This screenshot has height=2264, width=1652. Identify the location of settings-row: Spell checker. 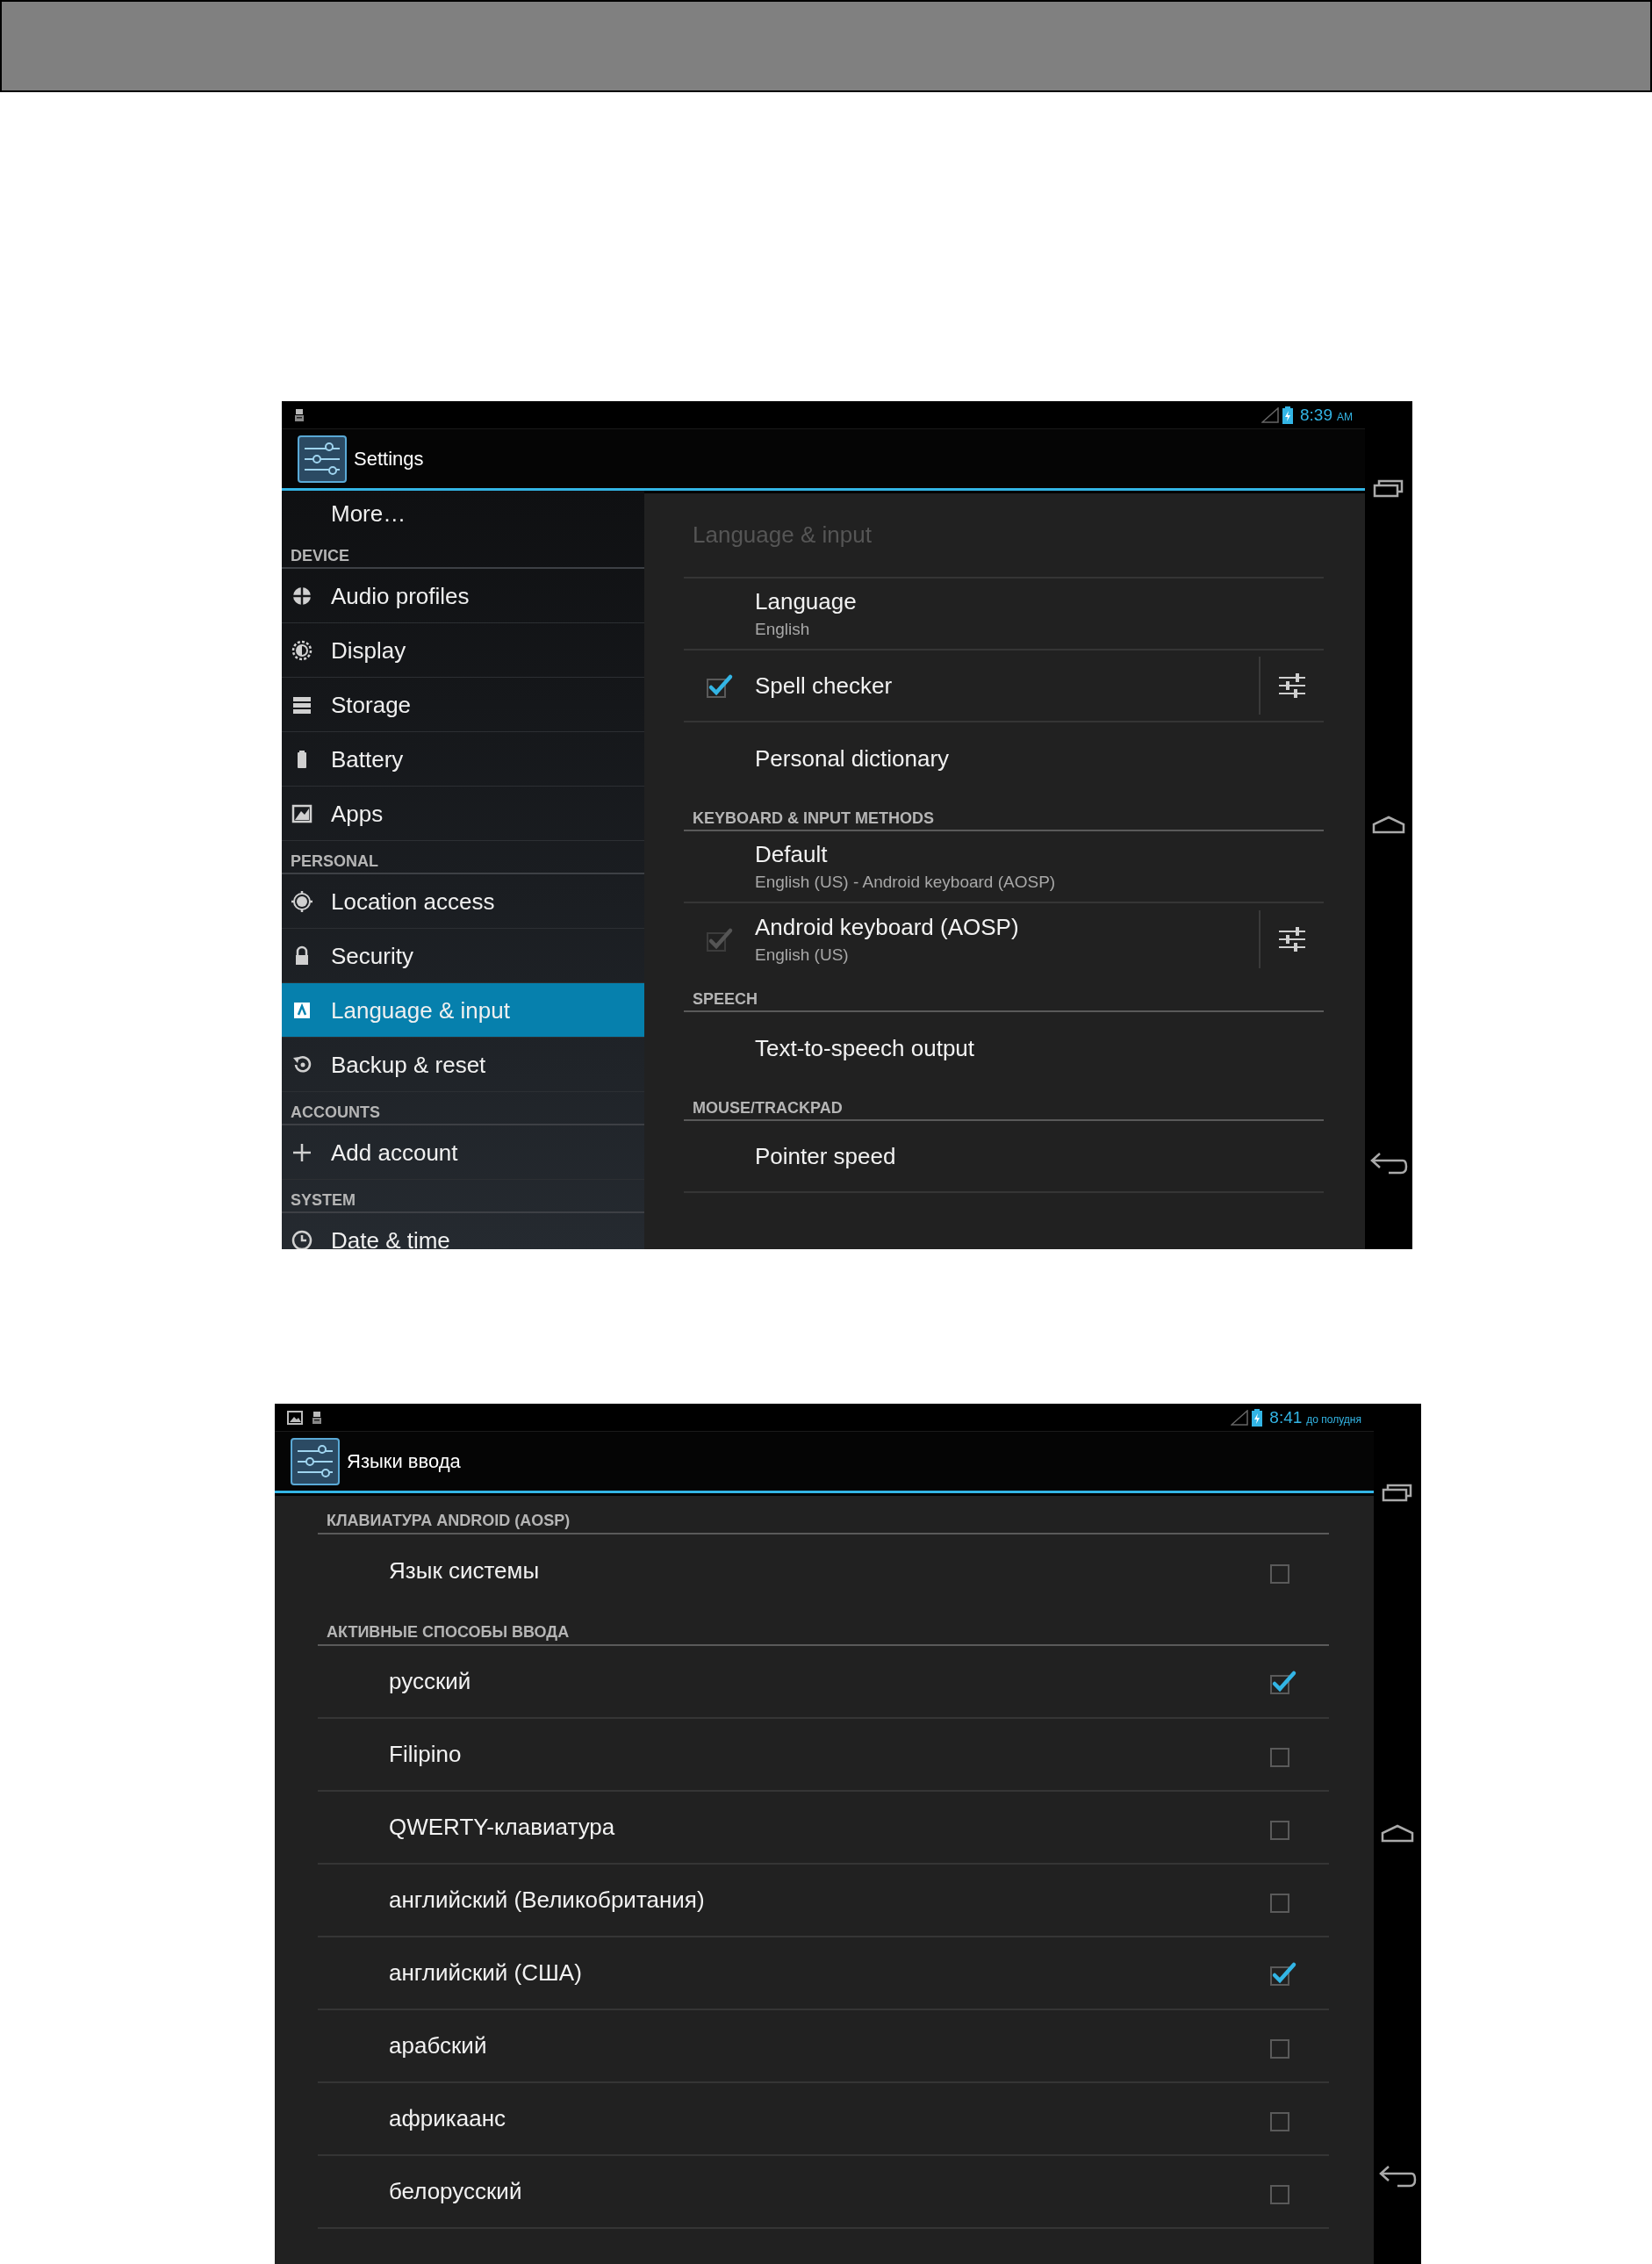
(1004, 686).